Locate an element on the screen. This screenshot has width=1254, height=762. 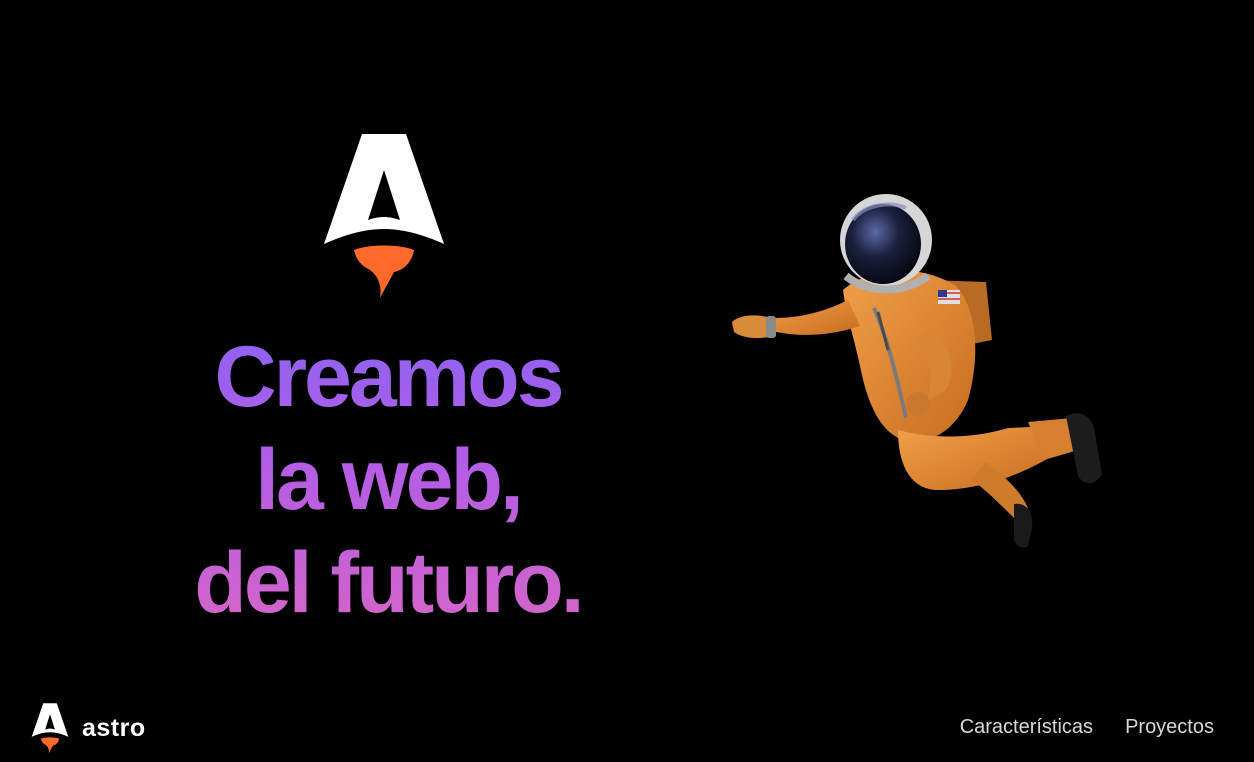
headline-line-3: del futuro. is located at coordinates (388, 583).